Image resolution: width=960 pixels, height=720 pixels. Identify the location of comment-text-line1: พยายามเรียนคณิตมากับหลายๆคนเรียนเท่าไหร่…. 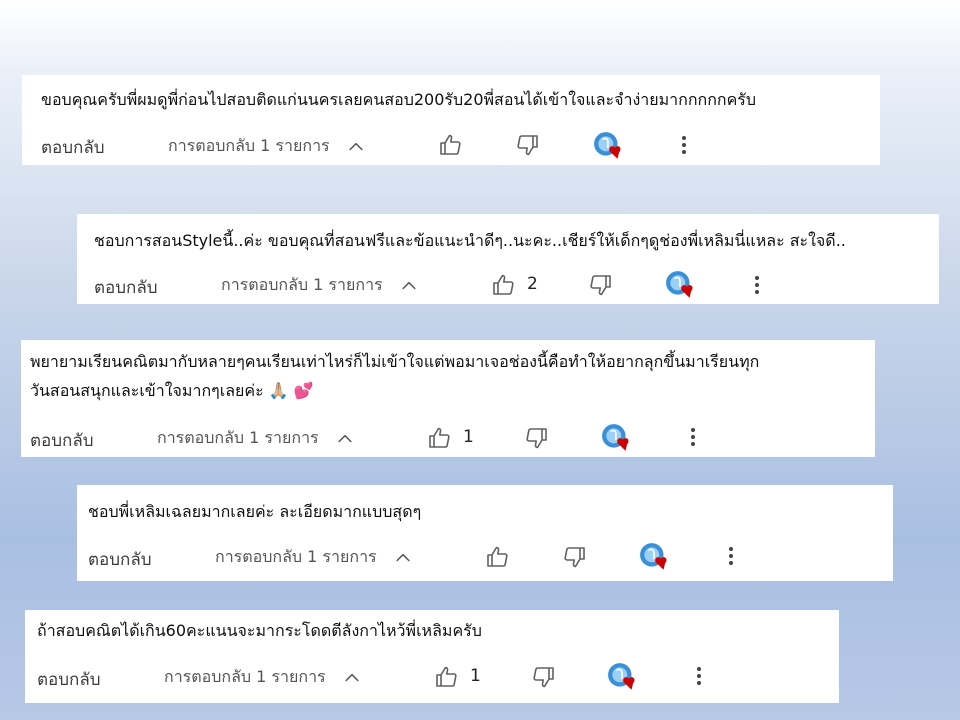
(395, 361).